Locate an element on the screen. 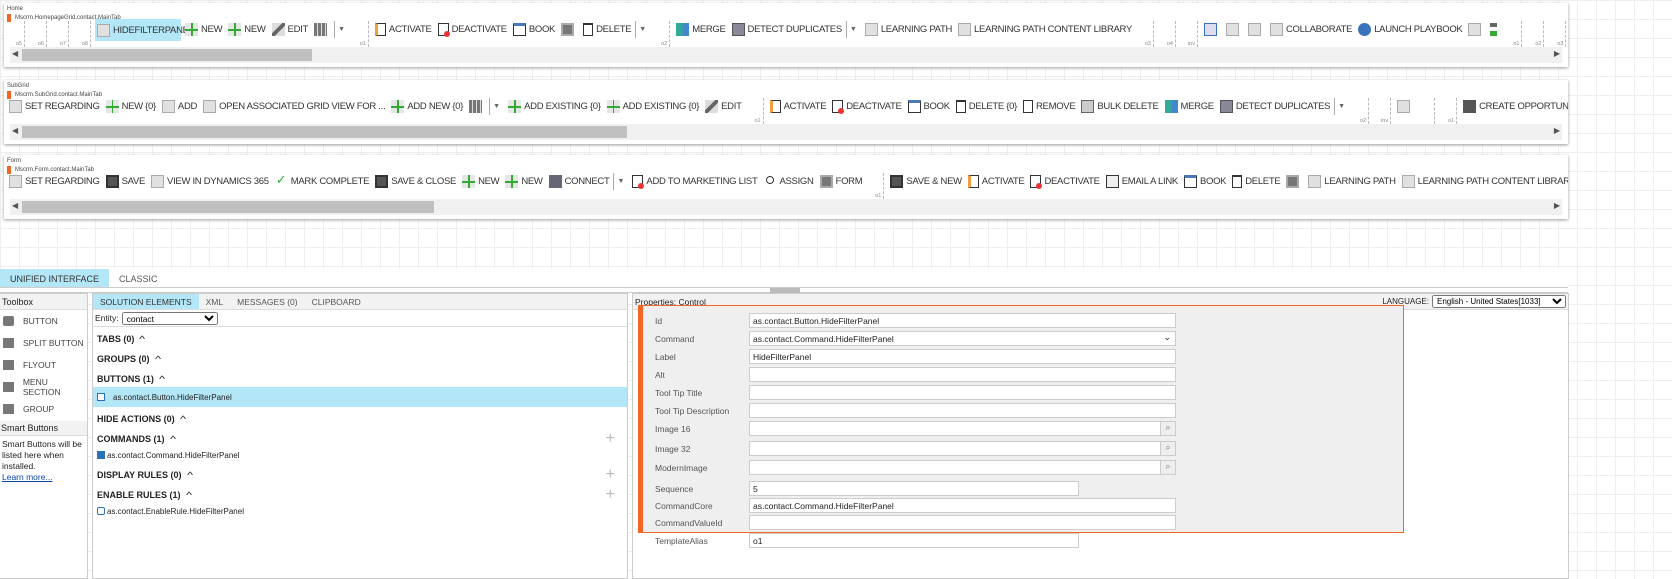 The height and width of the screenshot is (579, 1672). alt-input is located at coordinates (962, 374).